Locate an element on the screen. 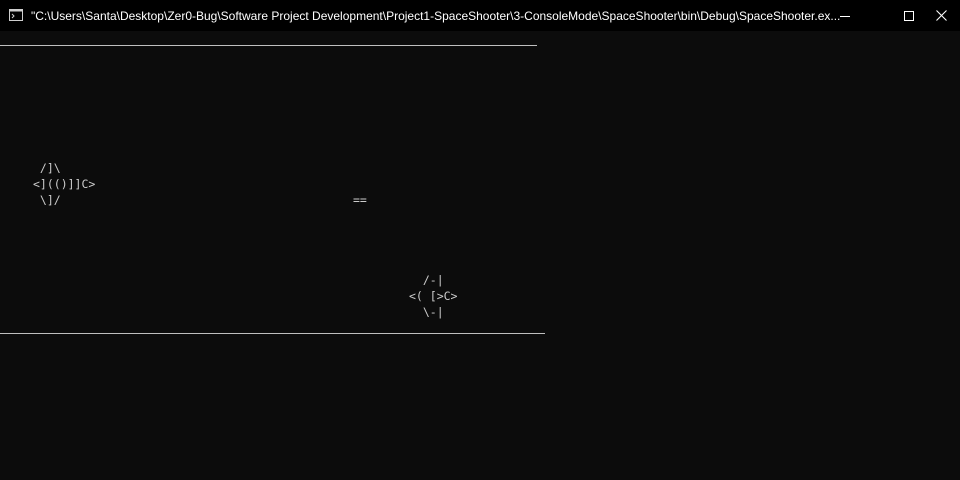 This screenshot has height=480, width=960. close-button is located at coordinates (939, 15).